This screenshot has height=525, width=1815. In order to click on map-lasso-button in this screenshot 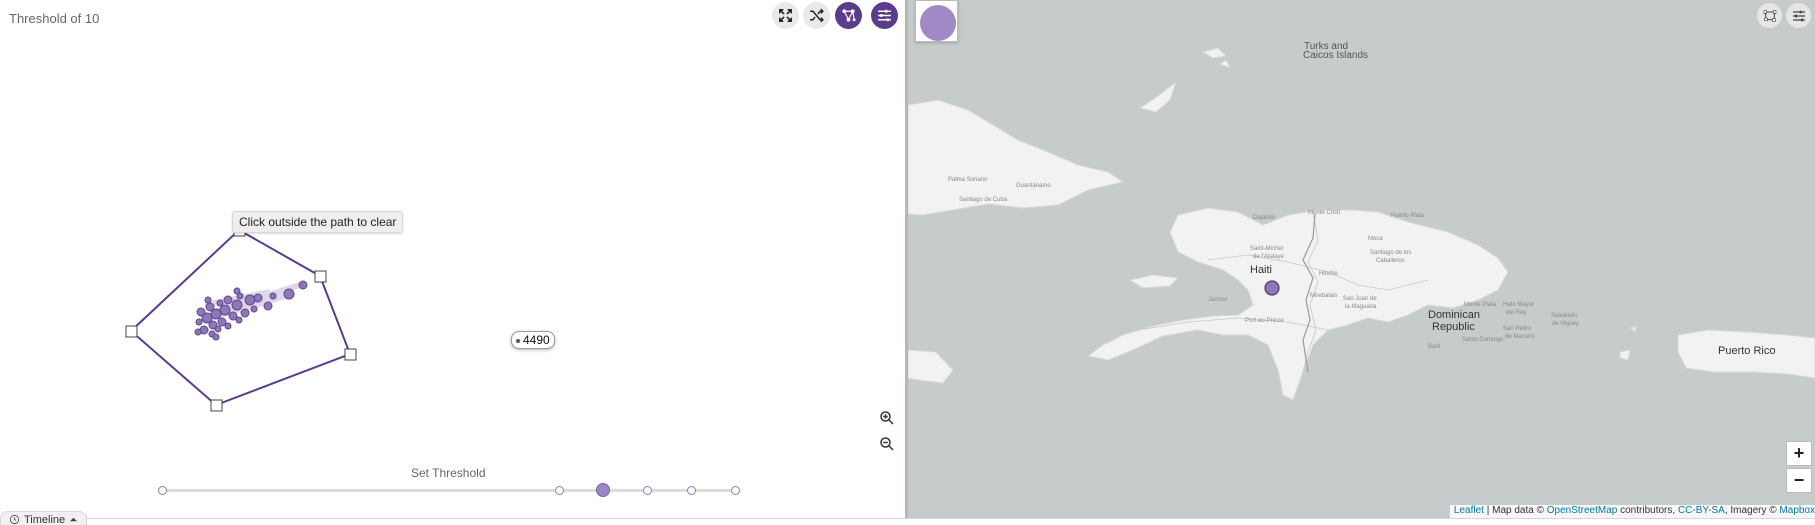, I will do `click(1769, 15)`.